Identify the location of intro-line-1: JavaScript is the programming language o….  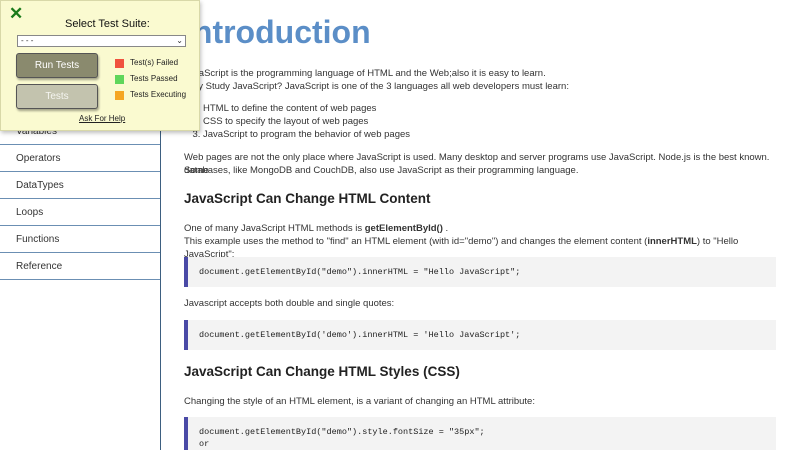
(365, 73).